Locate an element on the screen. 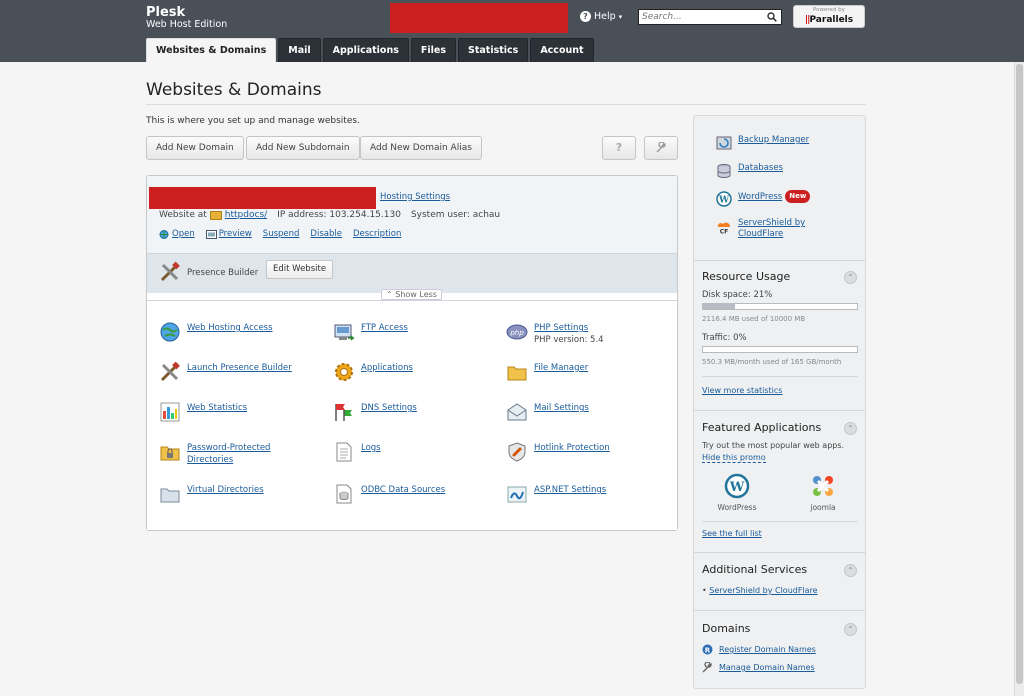  docroot-link: httpdocs/ is located at coordinates (246, 215).